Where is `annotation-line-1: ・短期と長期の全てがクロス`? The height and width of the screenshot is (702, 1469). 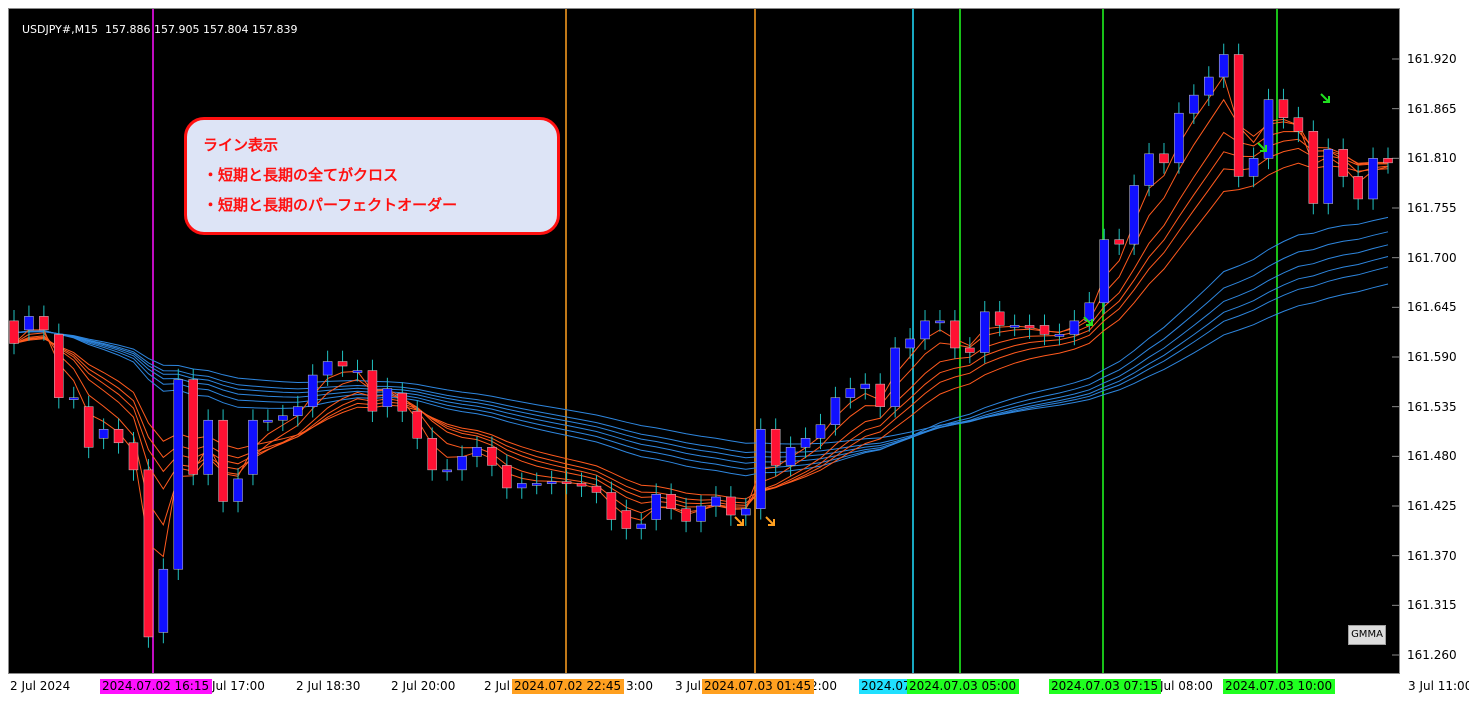
annotation-line-1: ・短期と長期の全てがクロス is located at coordinates (301, 175).